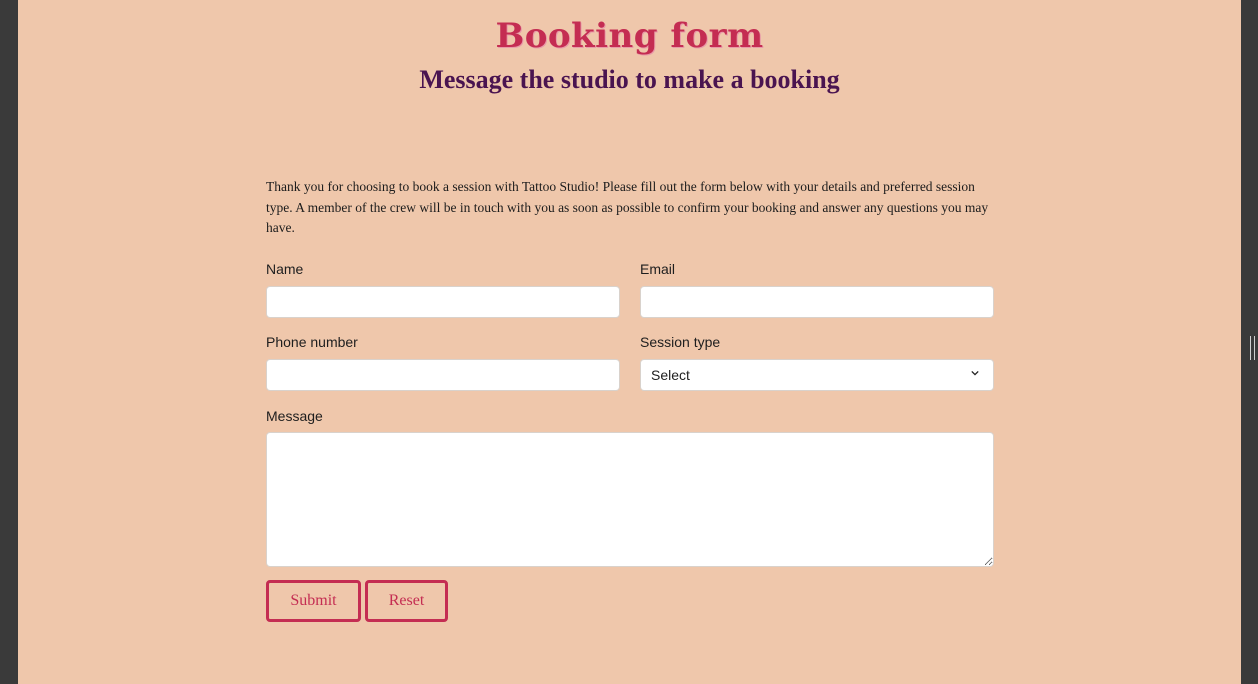 The height and width of the screenshot is (684, 1258). I want to click on phone-field, so click(443, 375).